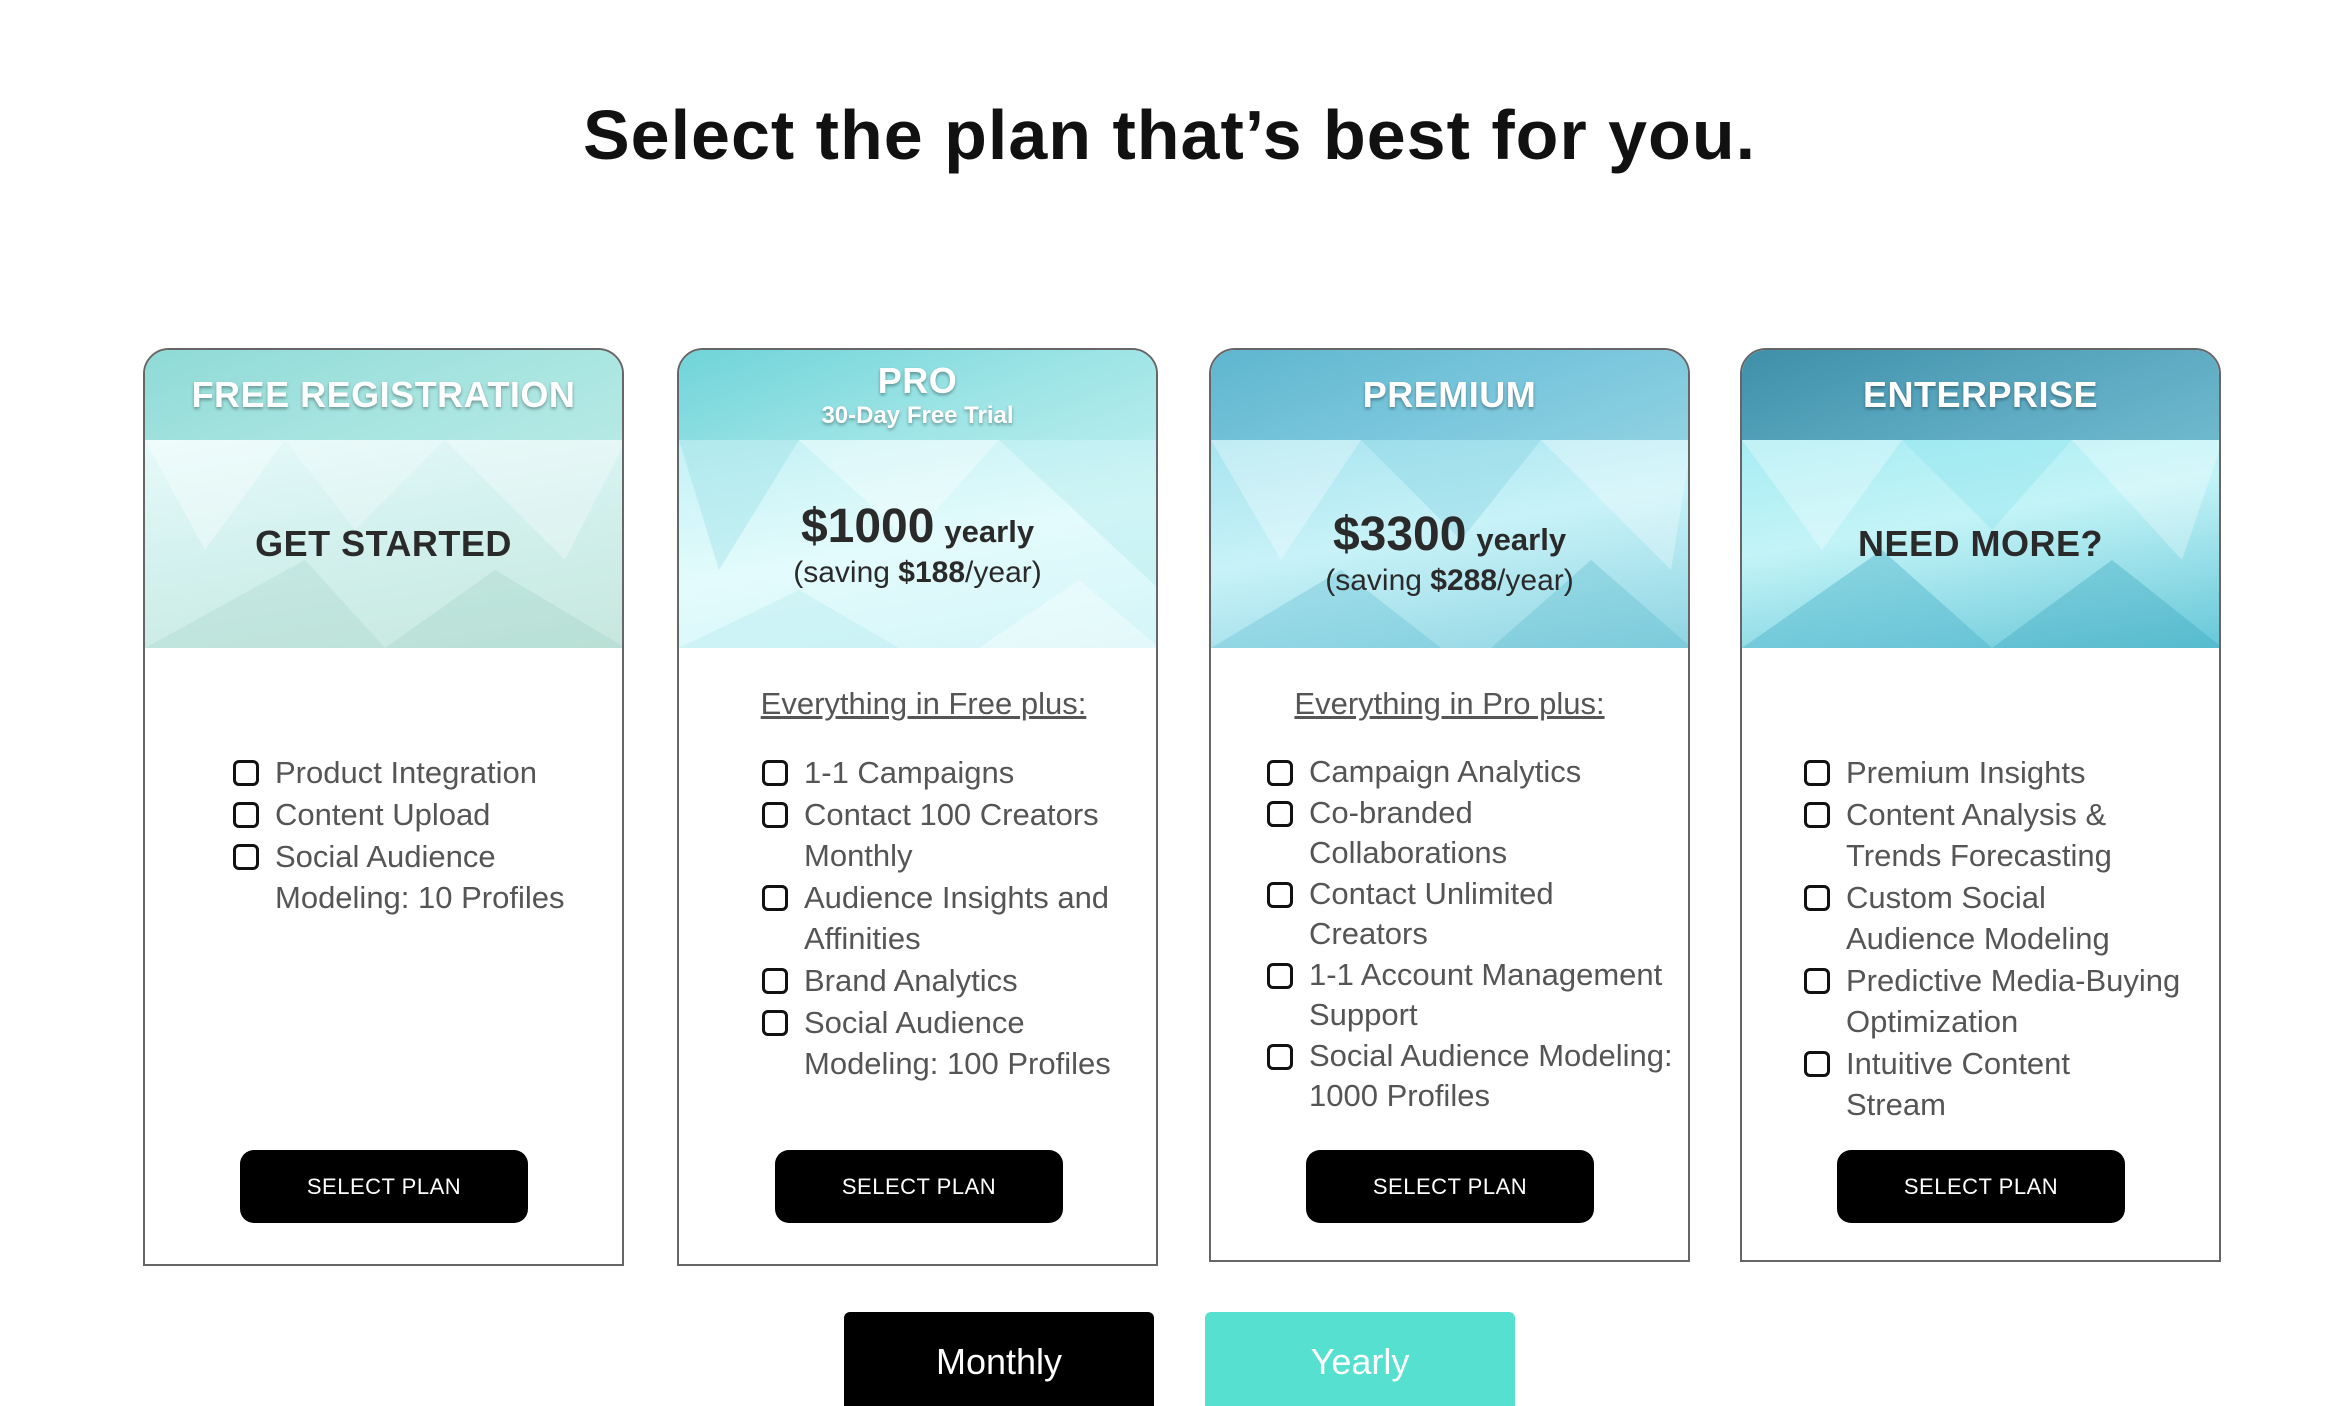 Image resolution: width=2339 pixels, height=1406 pixels. Describe the element at coordinates (1958, 1084) in the screenshot. I see `feature-label: Intuitive Content Stream` at that location.